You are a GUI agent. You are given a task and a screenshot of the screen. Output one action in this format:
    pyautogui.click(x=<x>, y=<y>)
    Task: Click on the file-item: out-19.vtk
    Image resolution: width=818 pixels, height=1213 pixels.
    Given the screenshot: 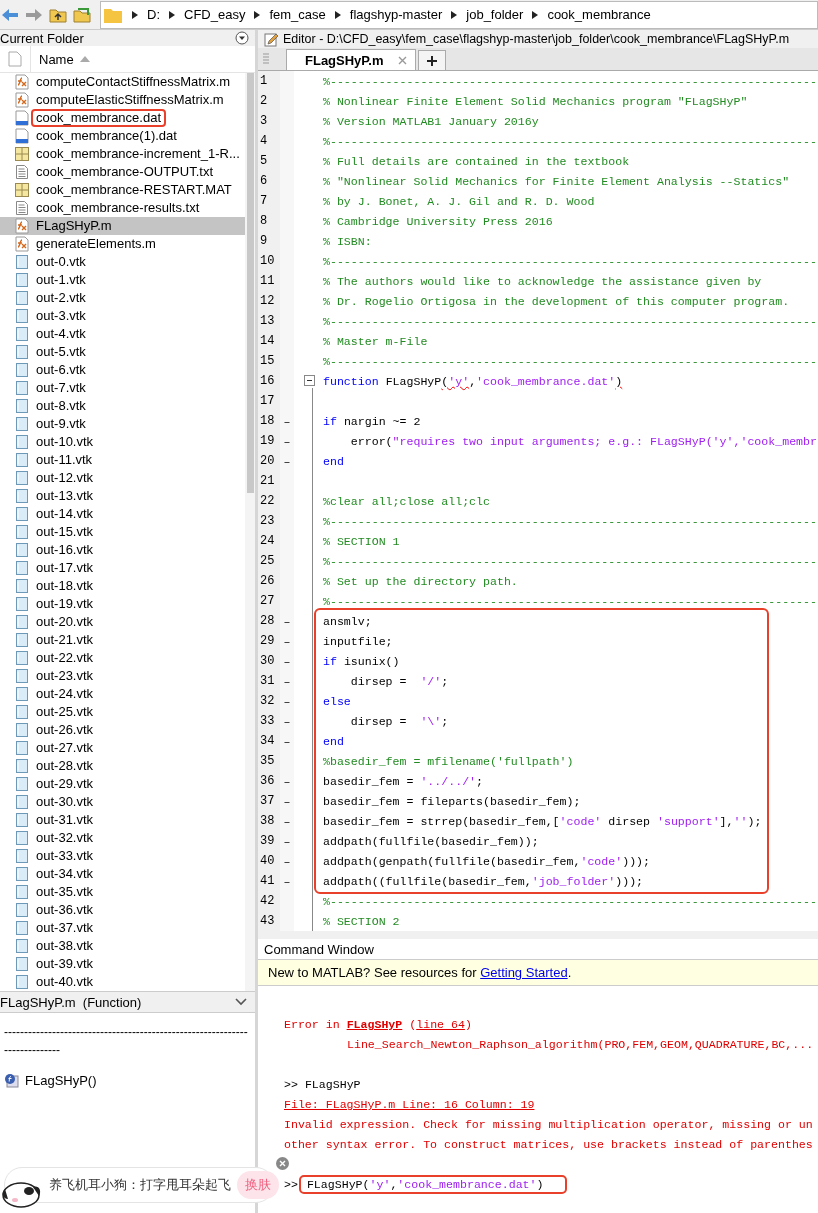 What is the action you would take?
    pyautogui.click(x=122, y=604)
    